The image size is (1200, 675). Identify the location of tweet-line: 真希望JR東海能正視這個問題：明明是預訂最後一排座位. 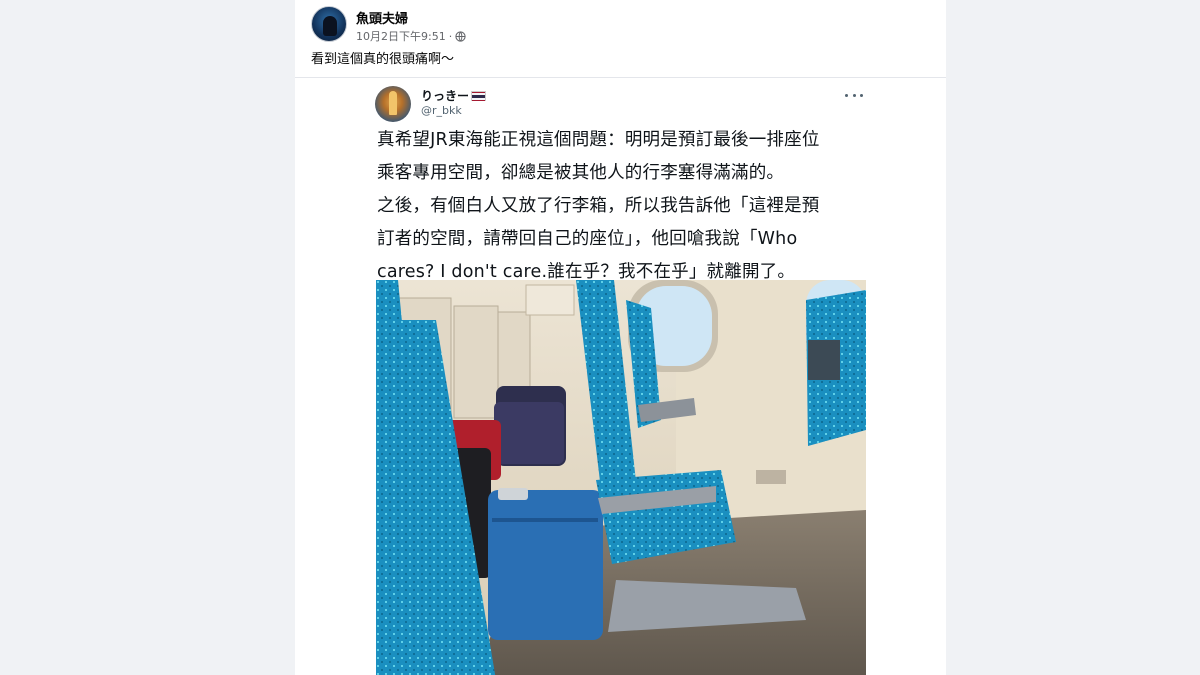
(598, 140).